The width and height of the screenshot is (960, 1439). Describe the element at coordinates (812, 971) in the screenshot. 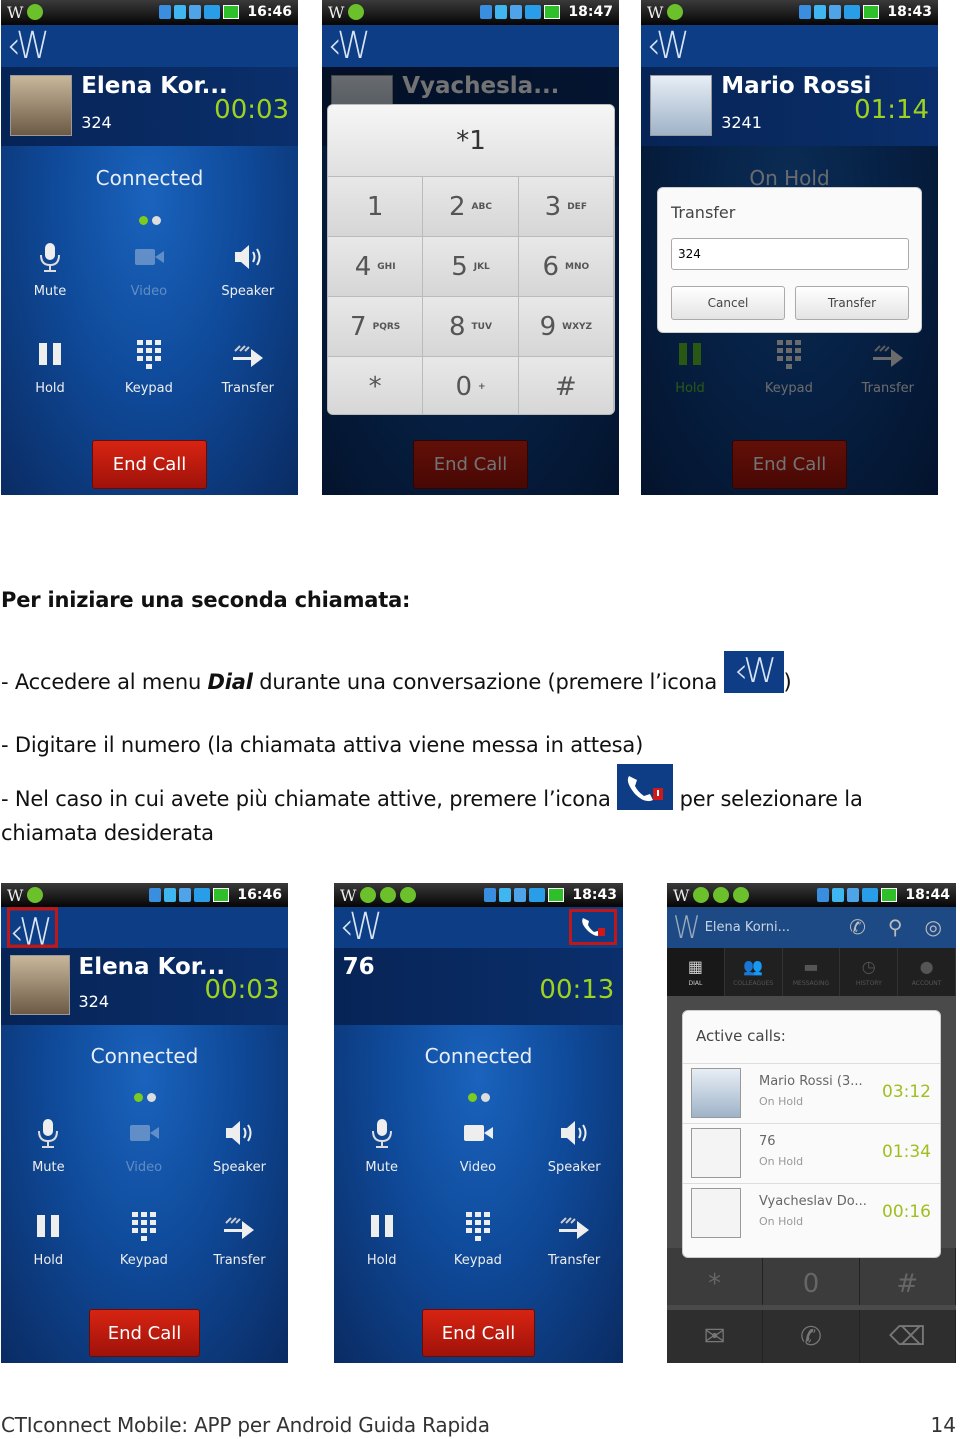

I see `tab-messaging: ▬ MESSAGING` at that location.